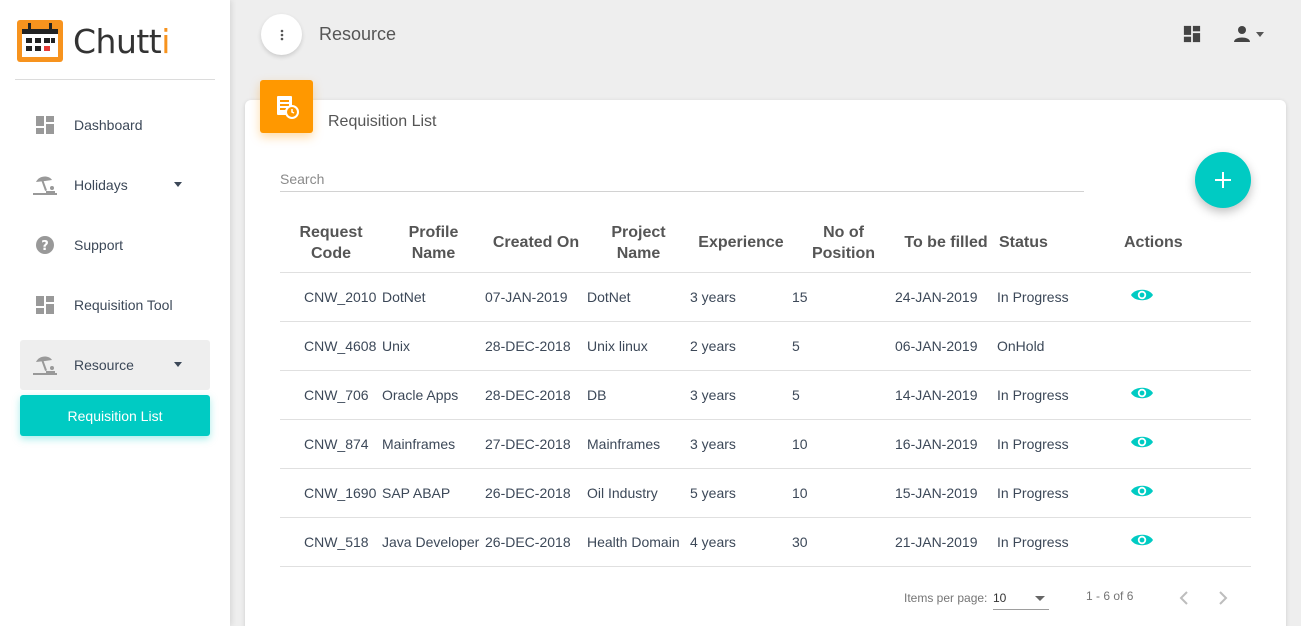 This screenshot has width=1301, height=626. What do you see at coordinates (638, 243) in the screenshot?
I see `column-header-project-name: Project Name` at bounding box center [638, 243].